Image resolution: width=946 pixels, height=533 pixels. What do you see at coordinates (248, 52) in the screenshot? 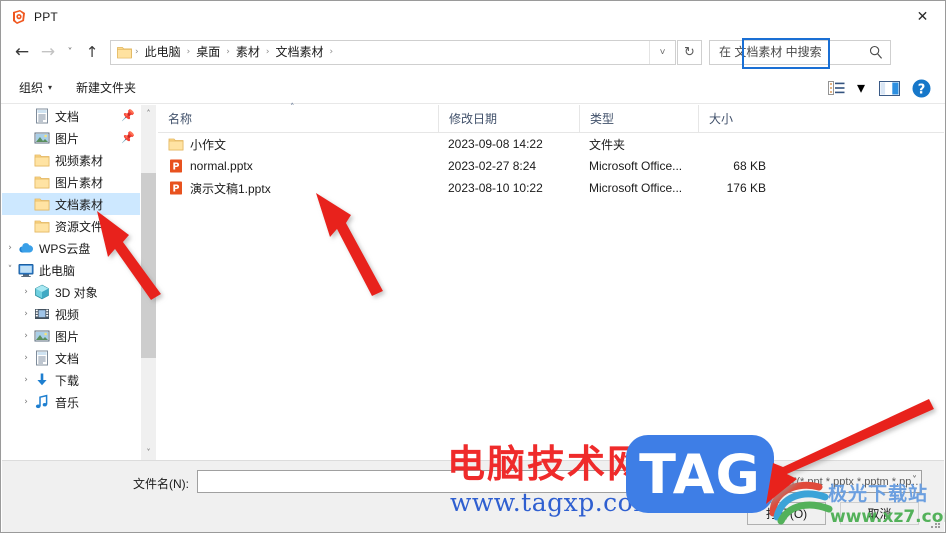
I see `breadcrumb-item-2: 素材` at bounding box center [248, 52].